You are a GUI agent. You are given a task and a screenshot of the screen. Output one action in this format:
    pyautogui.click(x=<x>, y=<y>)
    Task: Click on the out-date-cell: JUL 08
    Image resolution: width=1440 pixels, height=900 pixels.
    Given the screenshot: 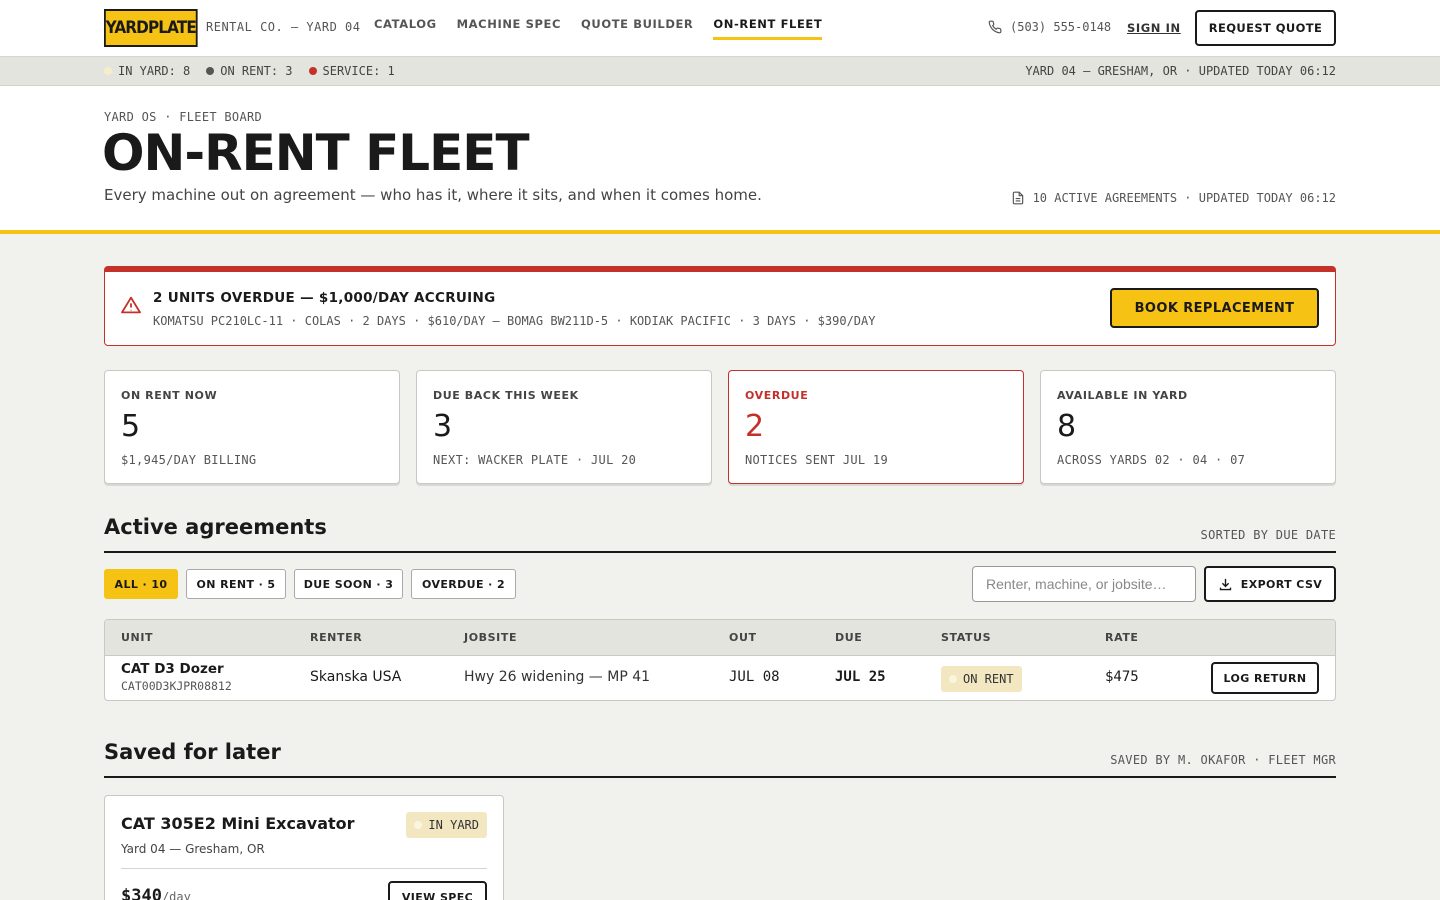 What is the action you would take?
    pyautogui.click(x=754, y=677)
    